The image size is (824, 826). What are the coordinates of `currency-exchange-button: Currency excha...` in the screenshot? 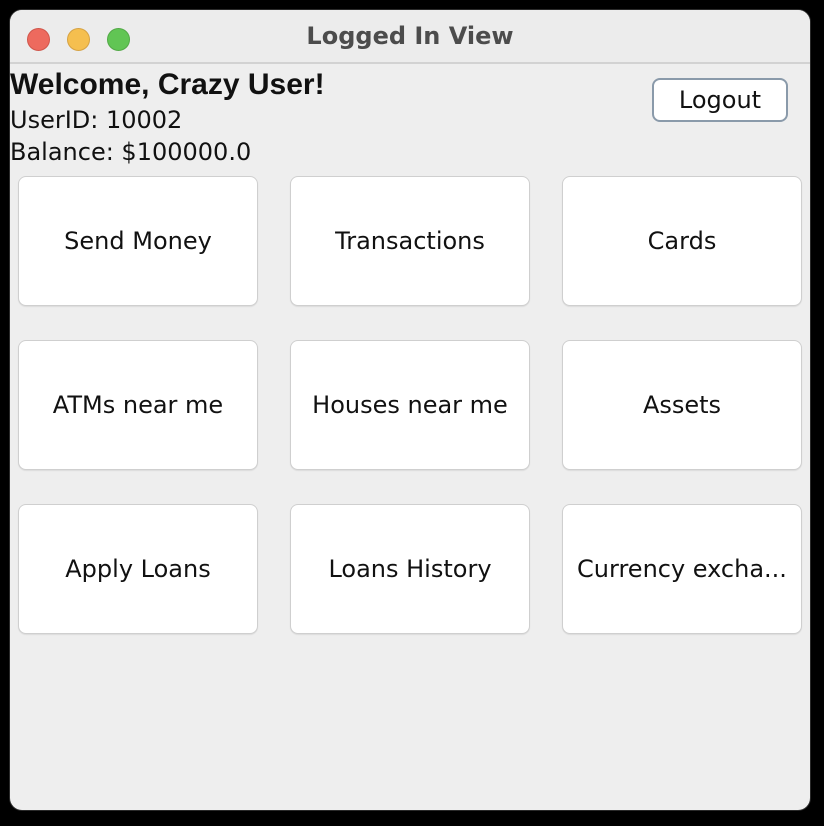 It's located at (682, 569).